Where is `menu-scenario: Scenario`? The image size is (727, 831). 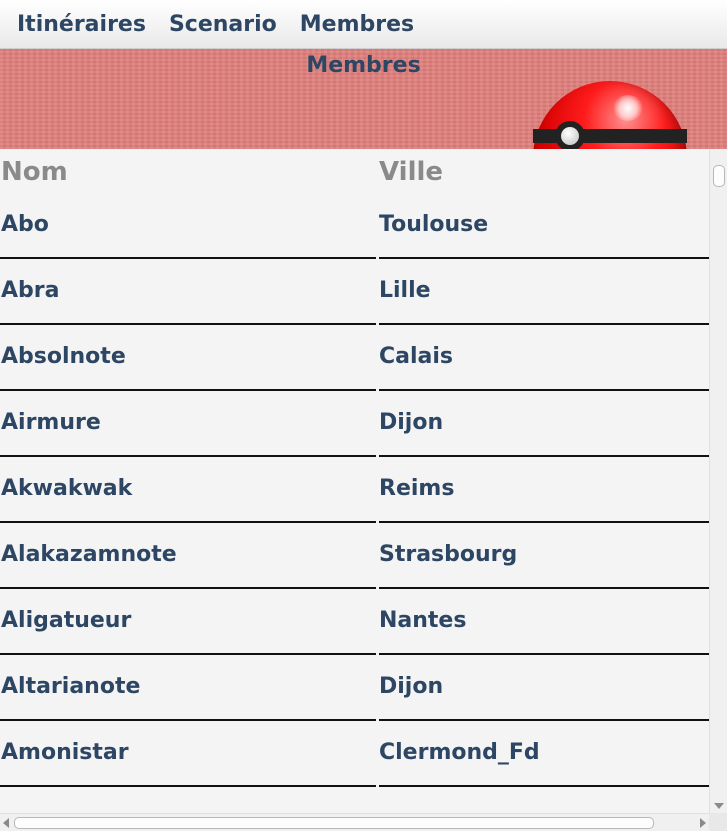 menu-scenario: Scenario is located at coordinates (223, 24).